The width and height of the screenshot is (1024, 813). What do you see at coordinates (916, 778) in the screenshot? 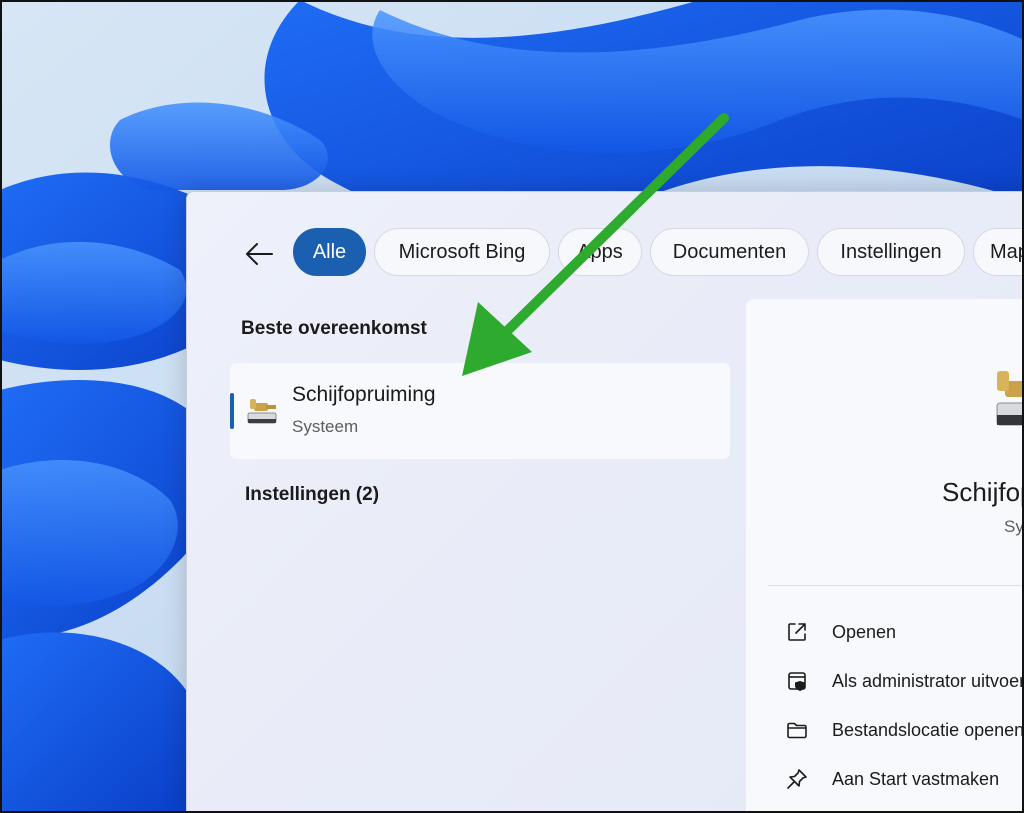
I see `action-label: Aan Start vastmaken` at bounding box center [916, 778].